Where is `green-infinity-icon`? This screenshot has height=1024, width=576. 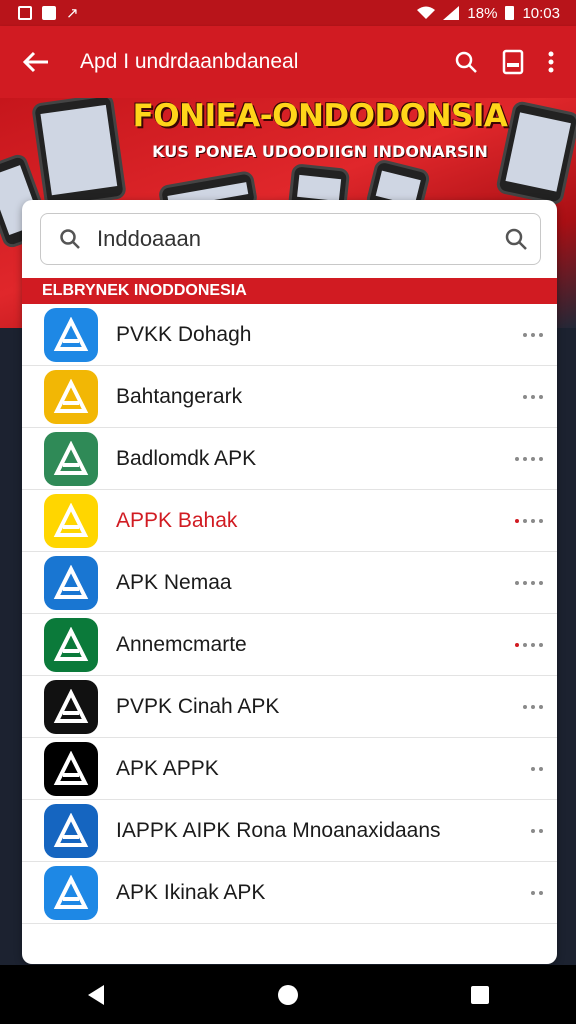 green-infinity-icon is located at coordinates (71, 644).